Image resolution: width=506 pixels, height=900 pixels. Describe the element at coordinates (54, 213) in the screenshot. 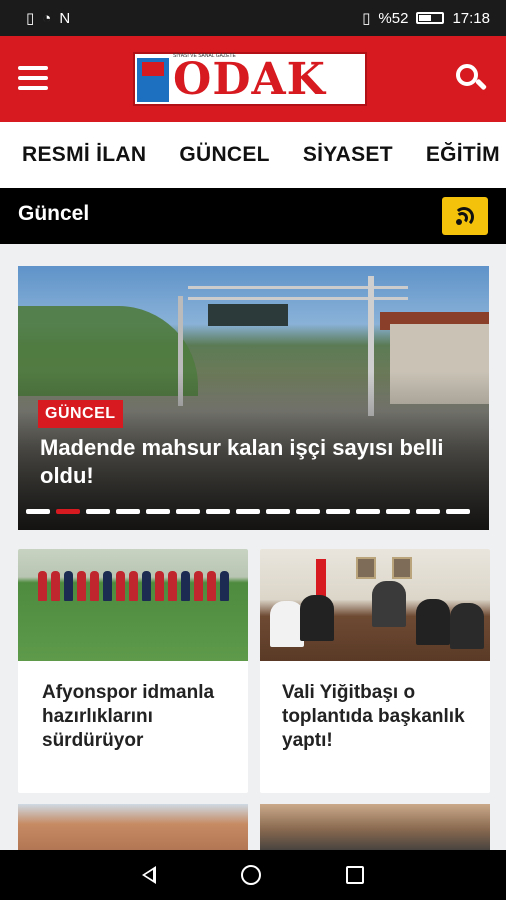

I see `section-title: Güncel` at that location.